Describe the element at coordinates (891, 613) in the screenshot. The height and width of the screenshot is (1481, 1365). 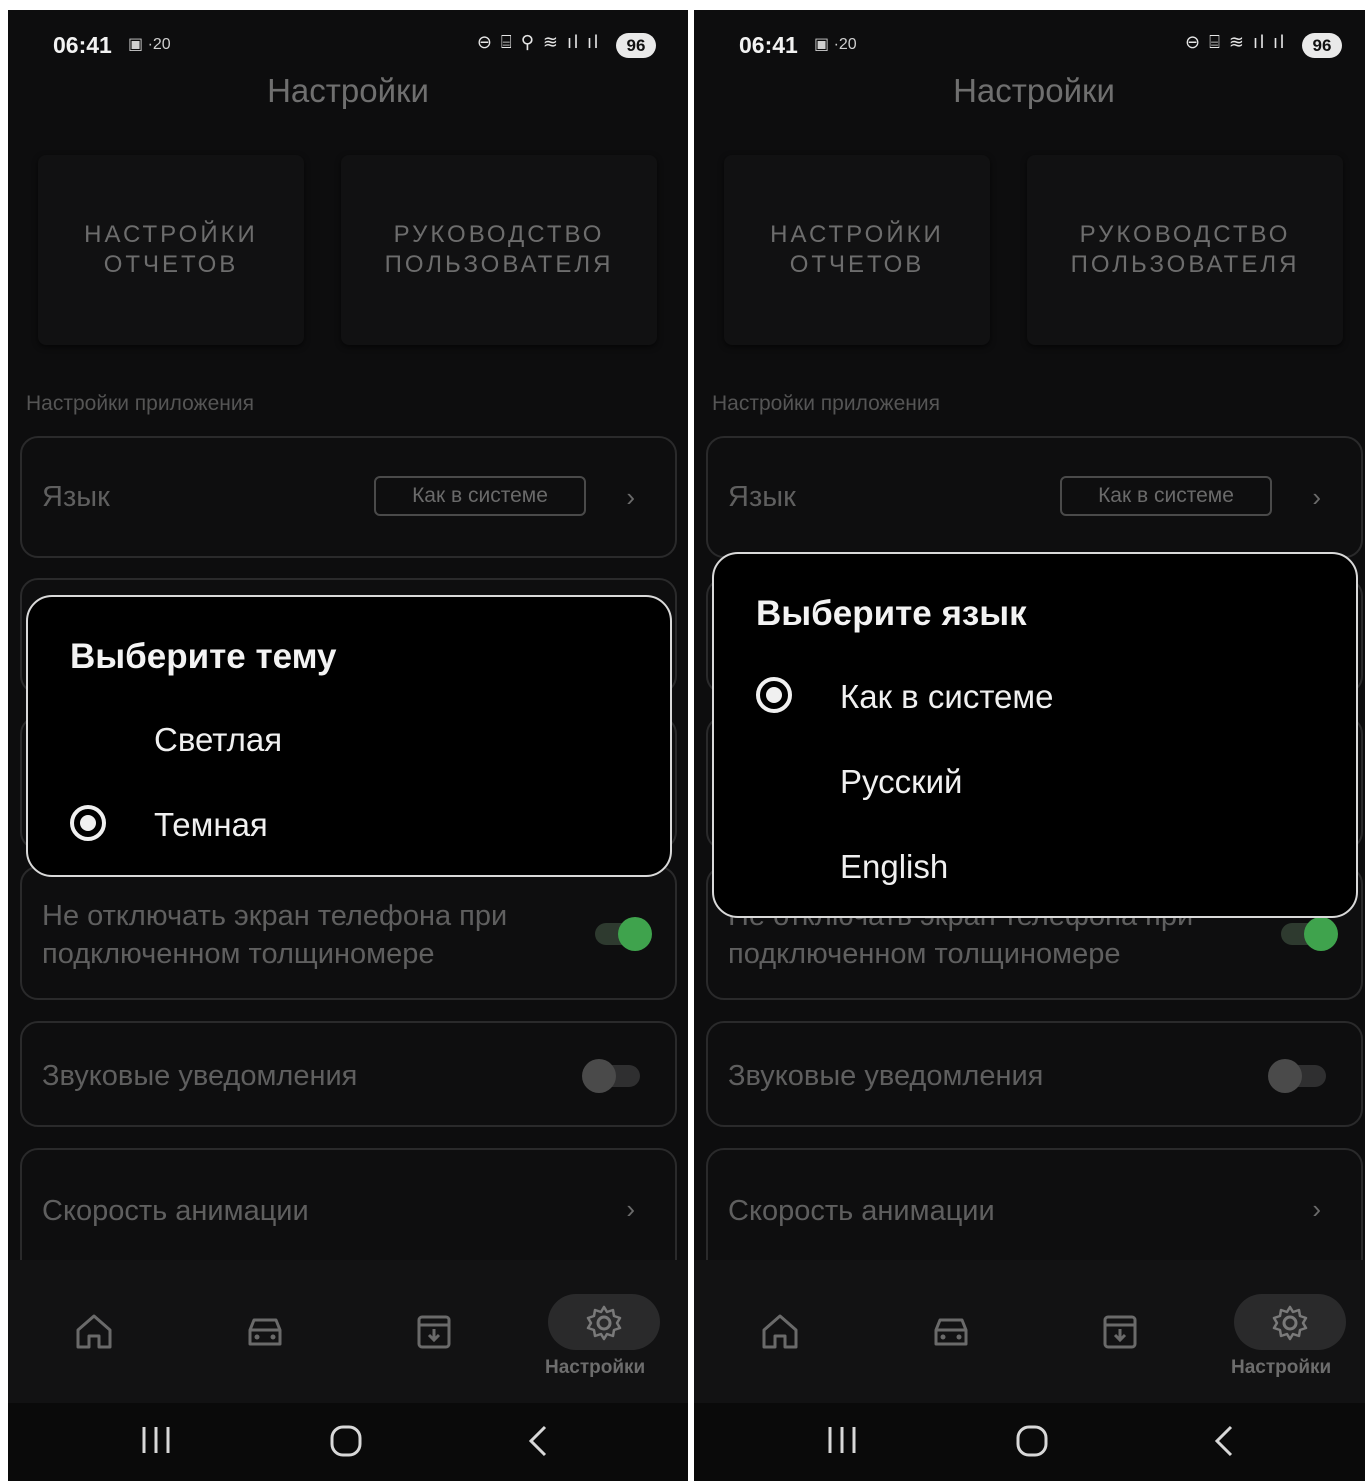
I see `dialog-title: Выберите язык` at that location.